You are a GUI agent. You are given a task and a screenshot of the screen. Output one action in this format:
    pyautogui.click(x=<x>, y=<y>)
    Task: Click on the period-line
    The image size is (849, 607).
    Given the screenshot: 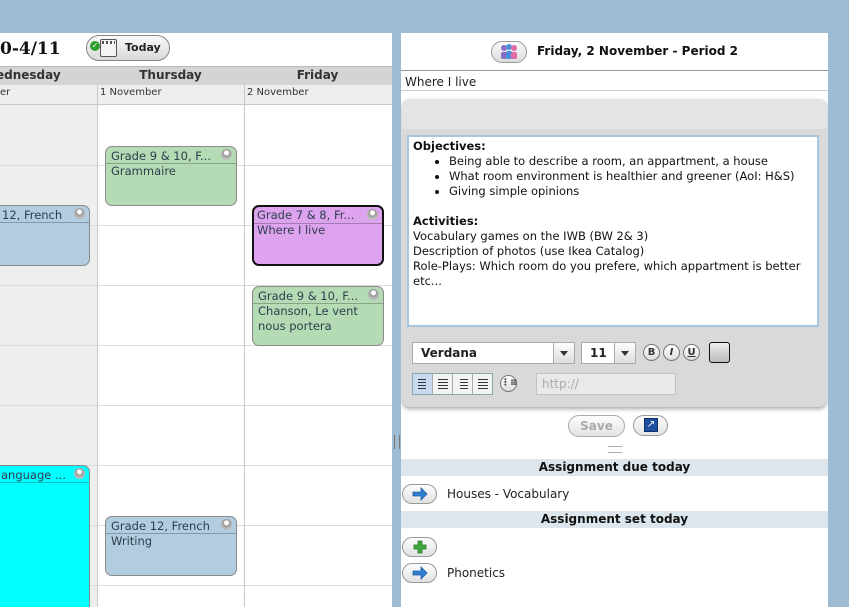 What is the action you would take?
    pyautogui.click(x=196, y=405)
    